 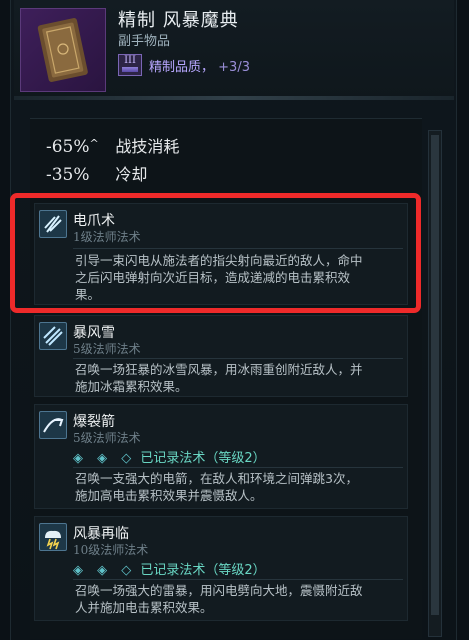 What do you see at coordinates (53, 336) in the screenshot?
I see `blizzard-icon` at bounding box center [53, 336].